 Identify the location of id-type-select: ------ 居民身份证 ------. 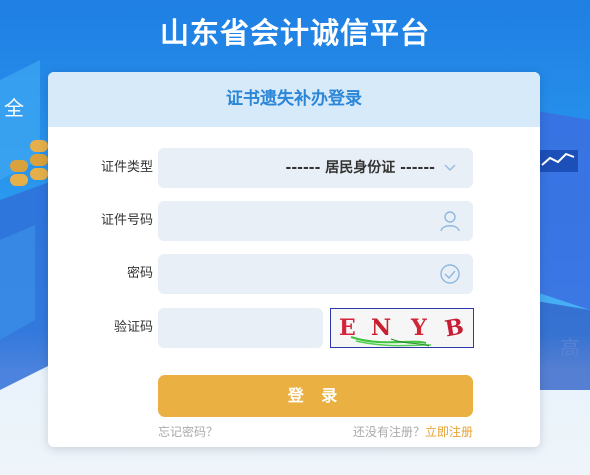
(315, 168).